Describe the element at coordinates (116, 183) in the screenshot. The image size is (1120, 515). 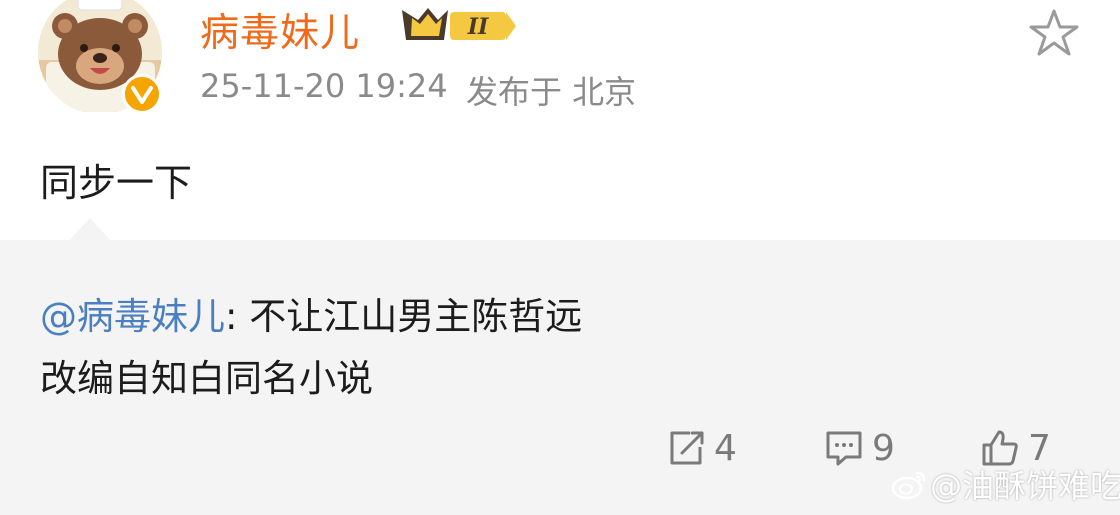
I see `post-body-text: 同步一下` at that location.